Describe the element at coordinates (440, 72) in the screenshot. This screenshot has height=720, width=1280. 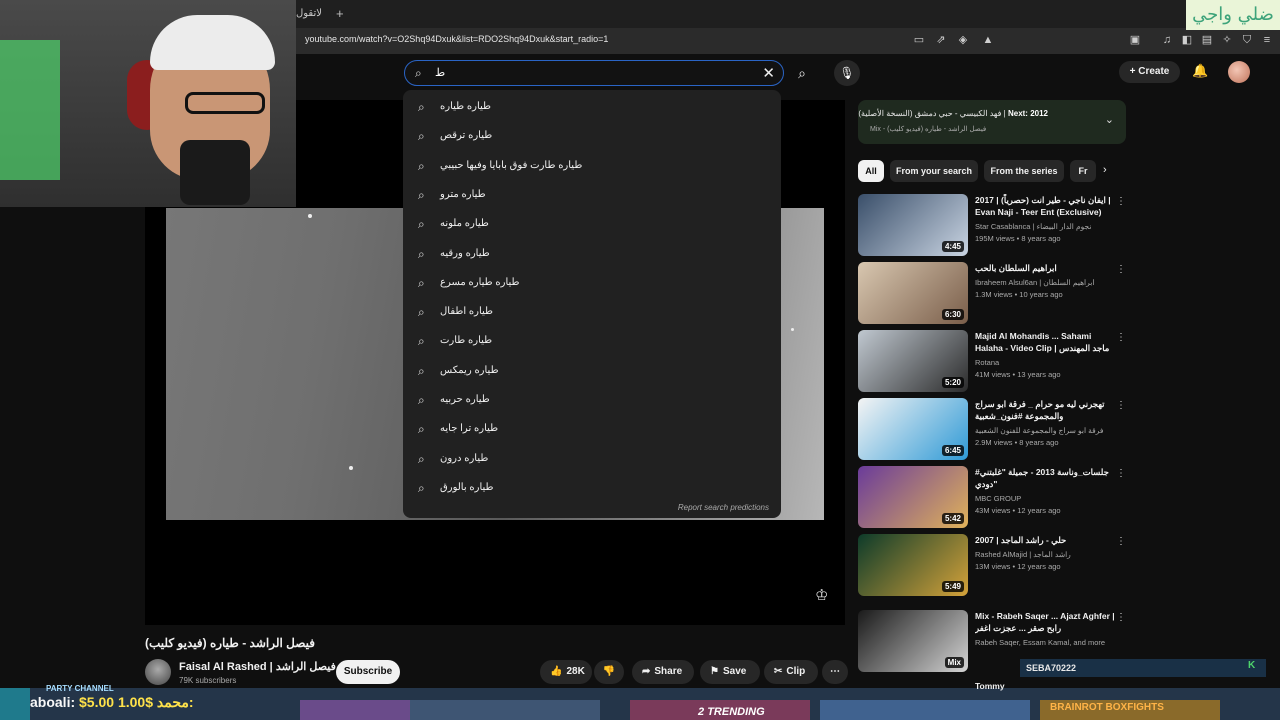
I see `search-query: ط` at that location.